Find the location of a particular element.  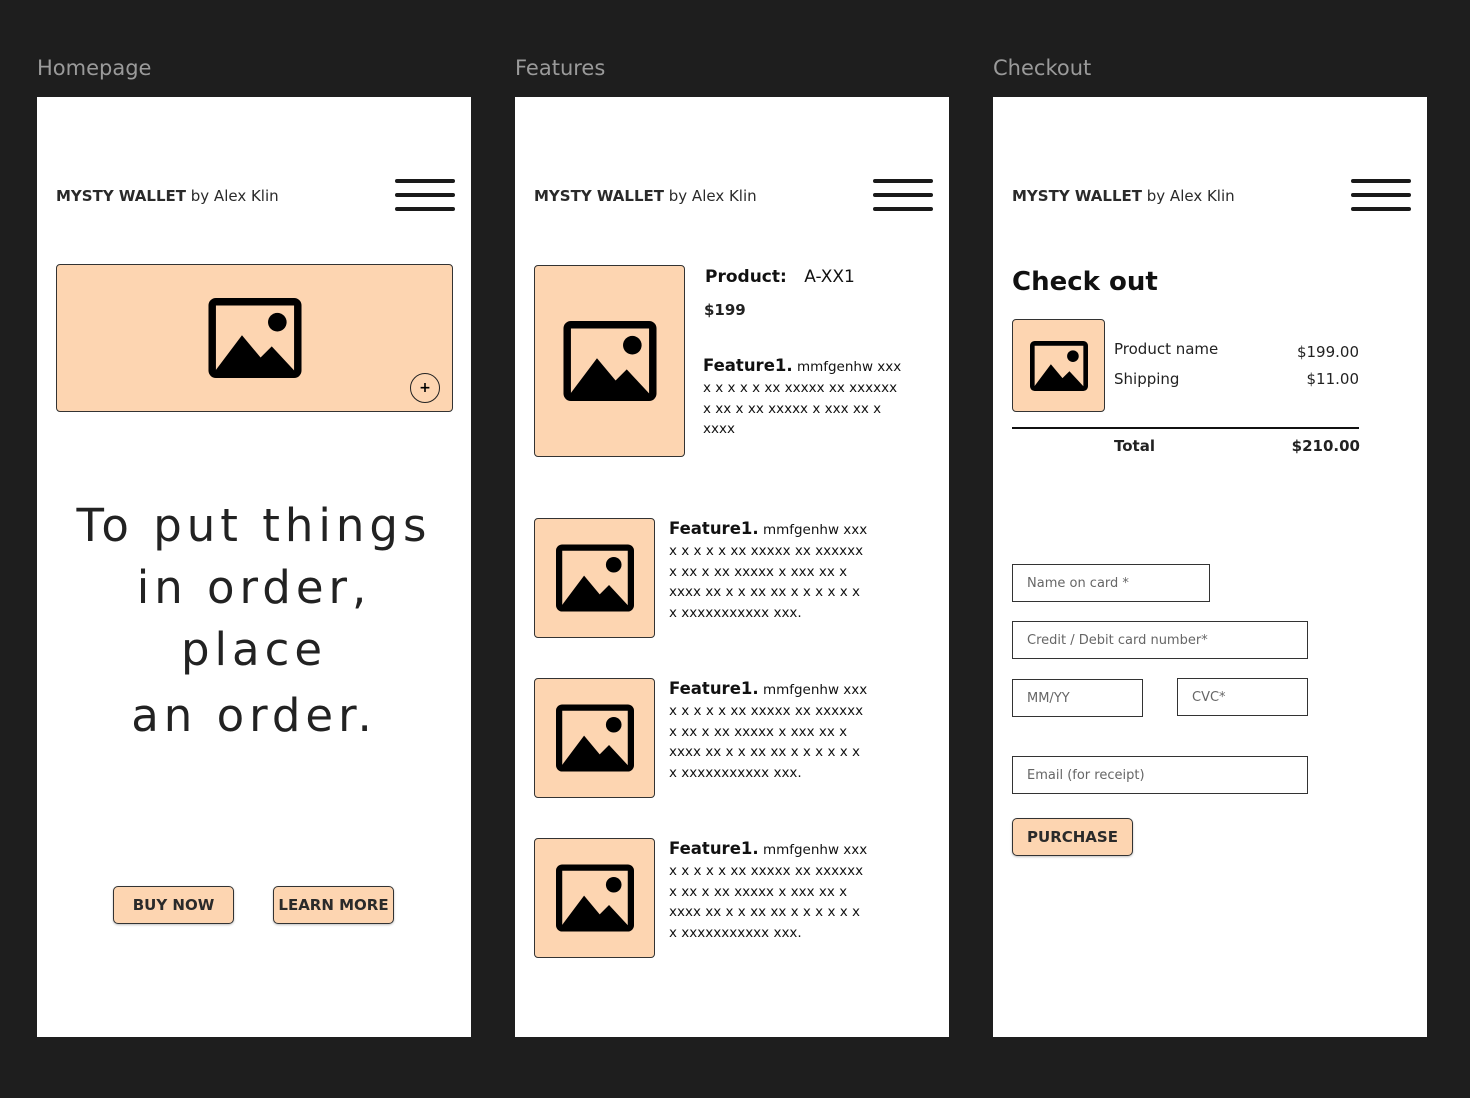

product-name-label: Product name is located at coordinates (1166, 349).